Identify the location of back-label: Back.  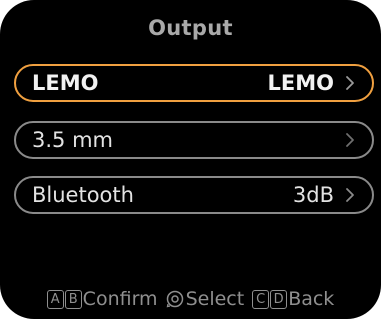
(311, 299).